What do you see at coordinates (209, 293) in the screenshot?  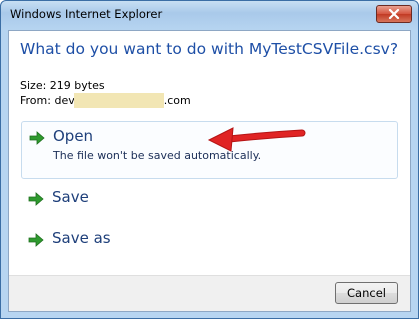 I see `dialog-footer: Cancel` at bounding box center [209, 293].